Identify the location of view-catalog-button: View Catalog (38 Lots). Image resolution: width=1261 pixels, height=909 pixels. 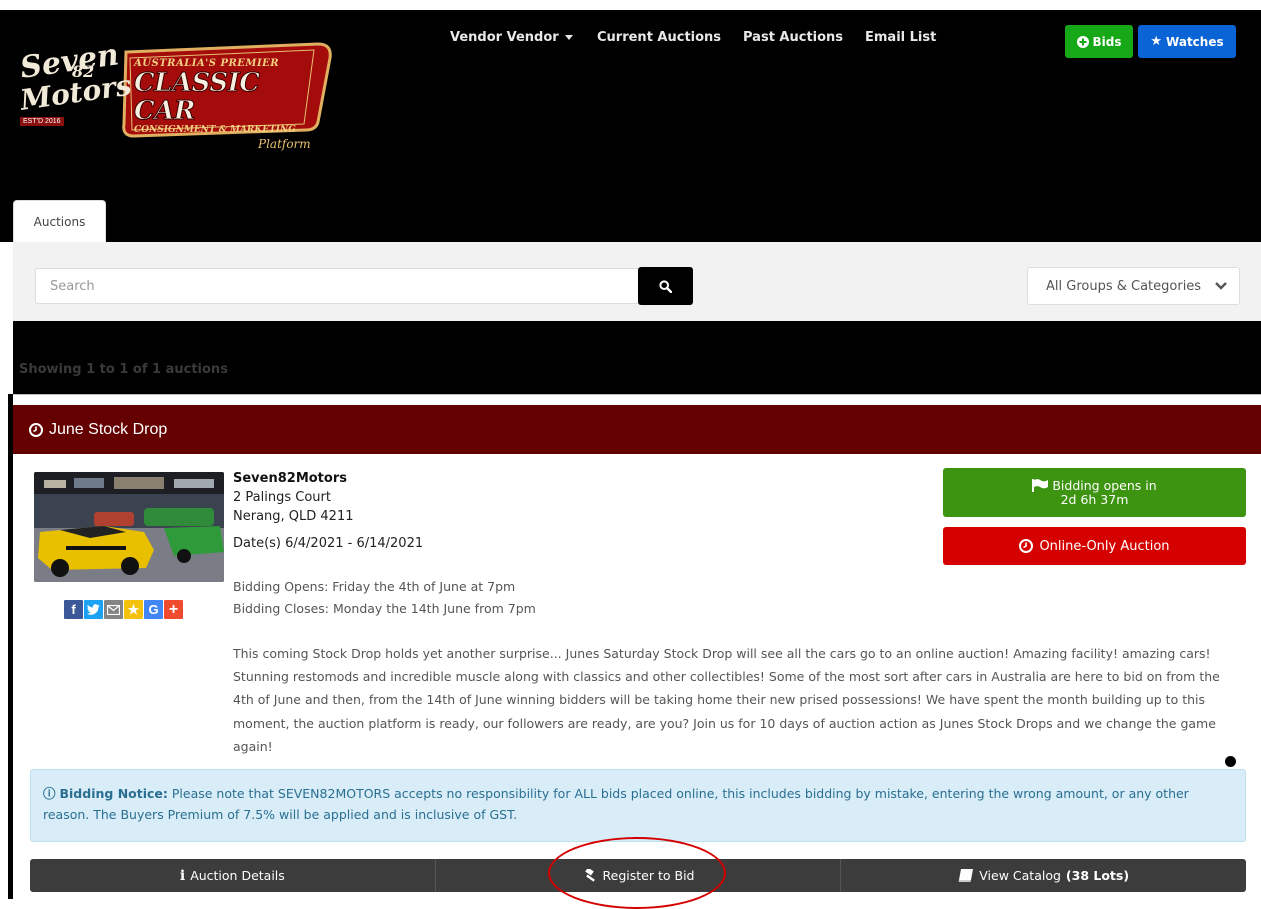
(1043, 875).